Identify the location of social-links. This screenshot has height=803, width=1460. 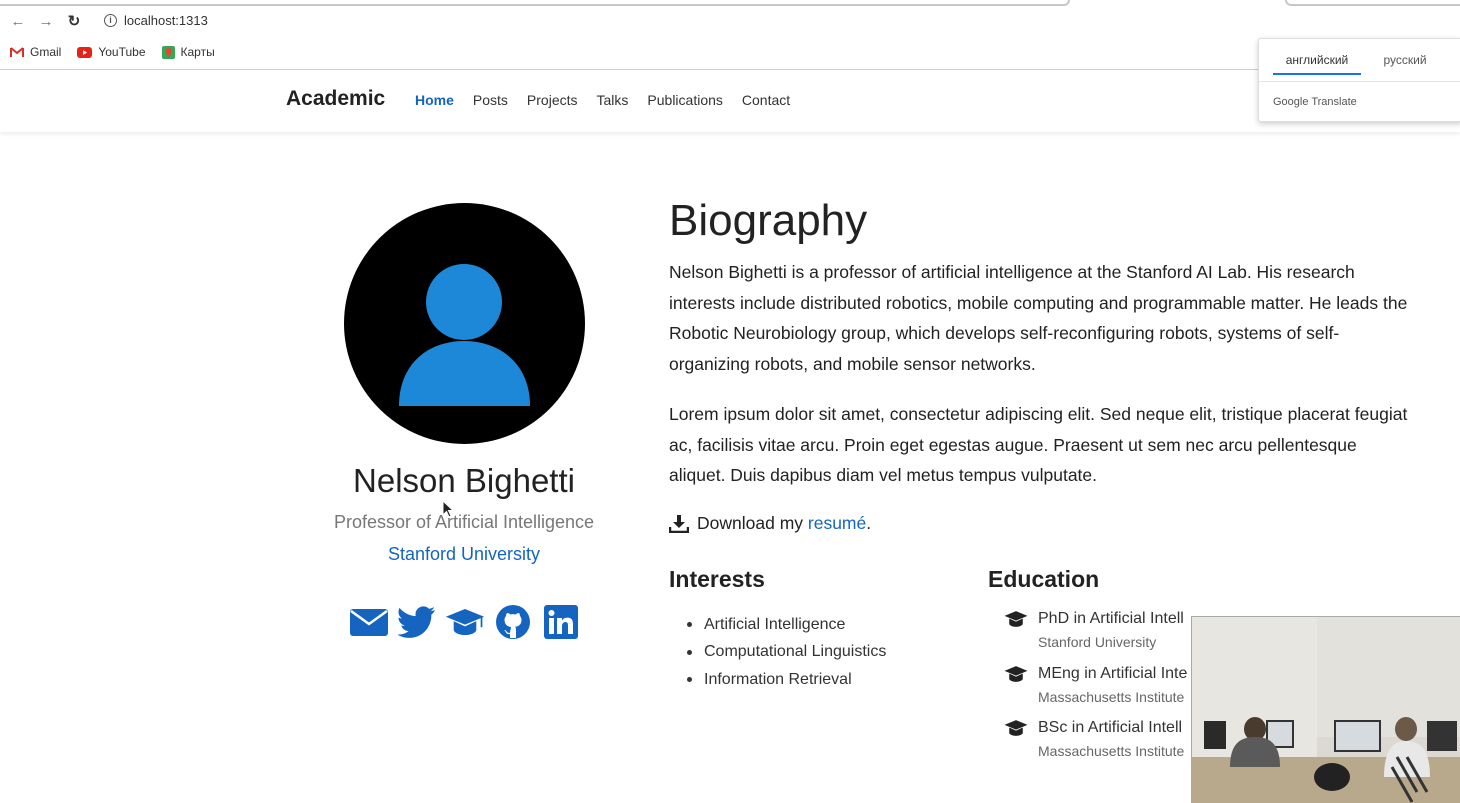
(465, 622).